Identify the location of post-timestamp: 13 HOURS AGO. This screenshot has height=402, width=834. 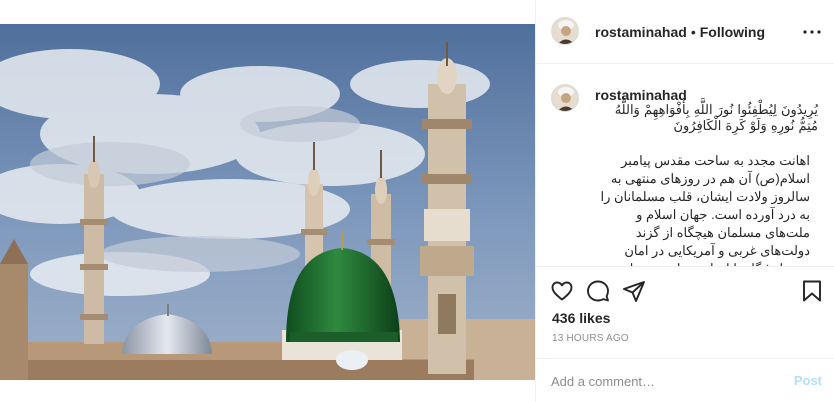
(590, 338).